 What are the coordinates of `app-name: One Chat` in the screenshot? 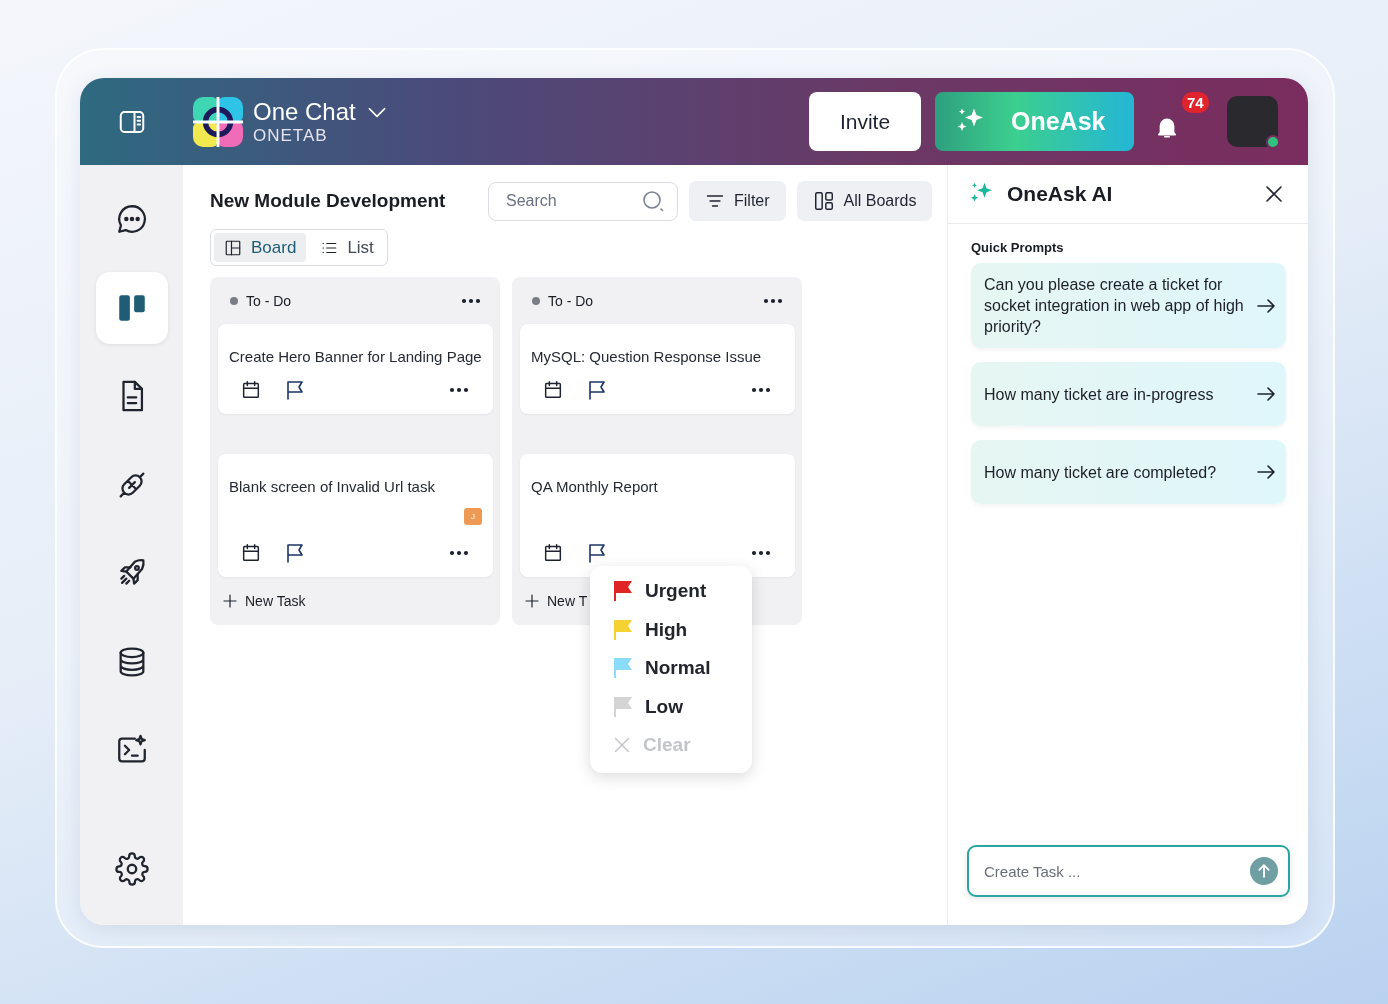 It's located at (304, 111).